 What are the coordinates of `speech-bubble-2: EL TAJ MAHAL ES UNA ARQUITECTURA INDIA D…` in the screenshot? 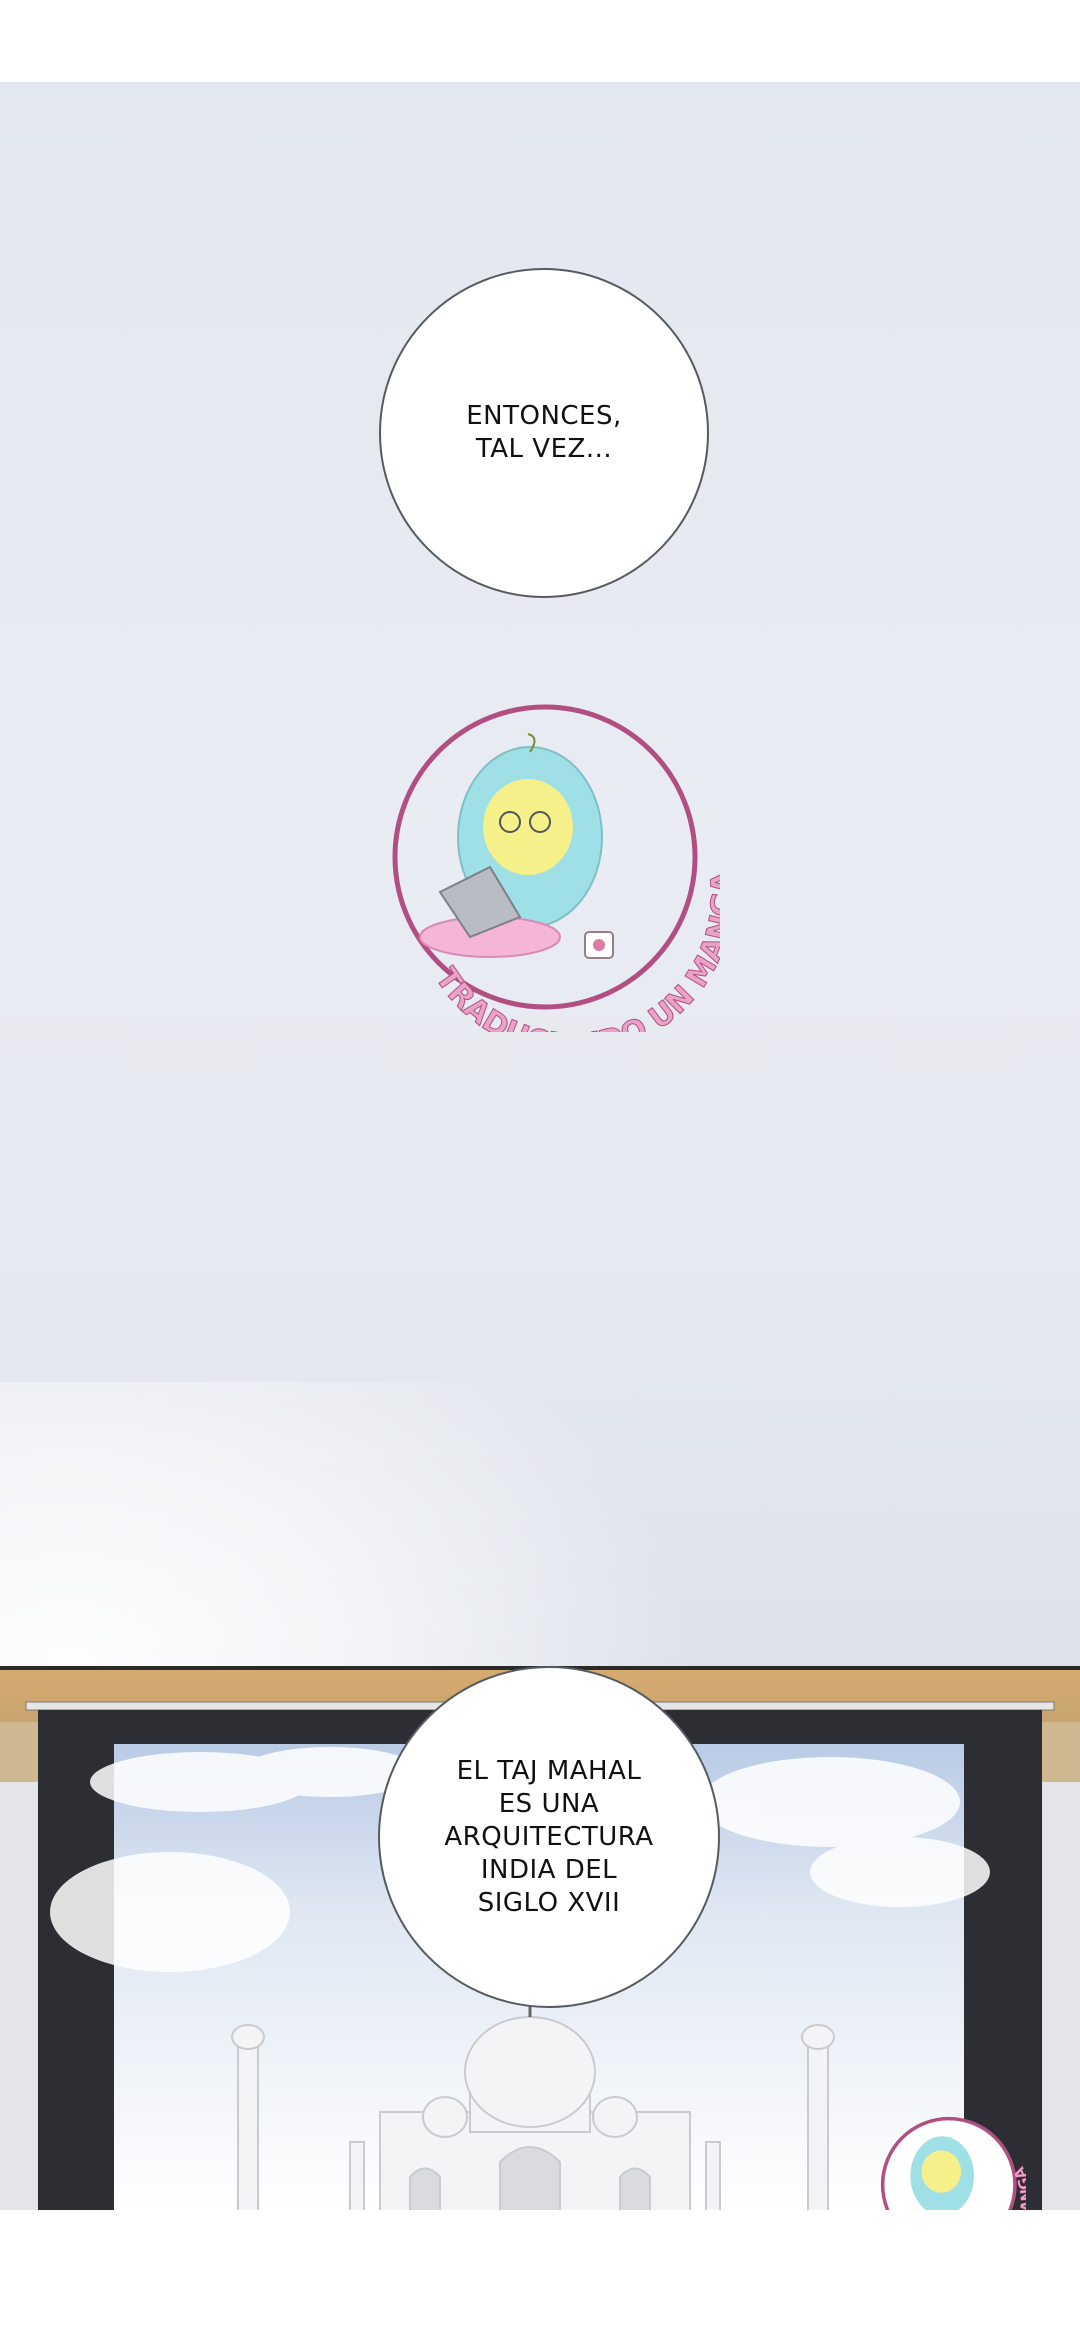 It's located at (549, 1837).